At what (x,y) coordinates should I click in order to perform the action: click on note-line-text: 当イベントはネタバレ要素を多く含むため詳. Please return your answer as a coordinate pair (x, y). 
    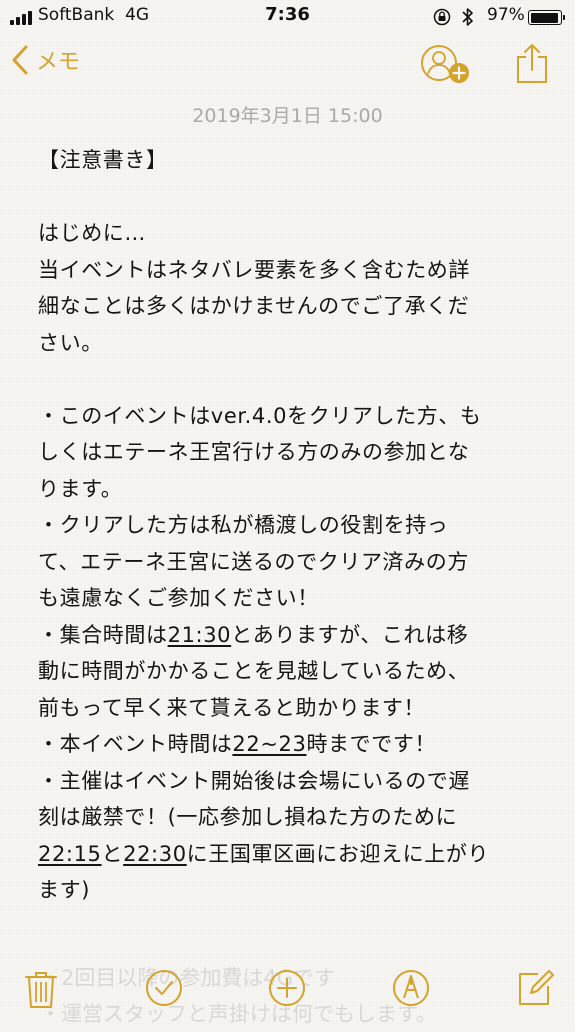
    Looking at the image, I should click on (254, 269).